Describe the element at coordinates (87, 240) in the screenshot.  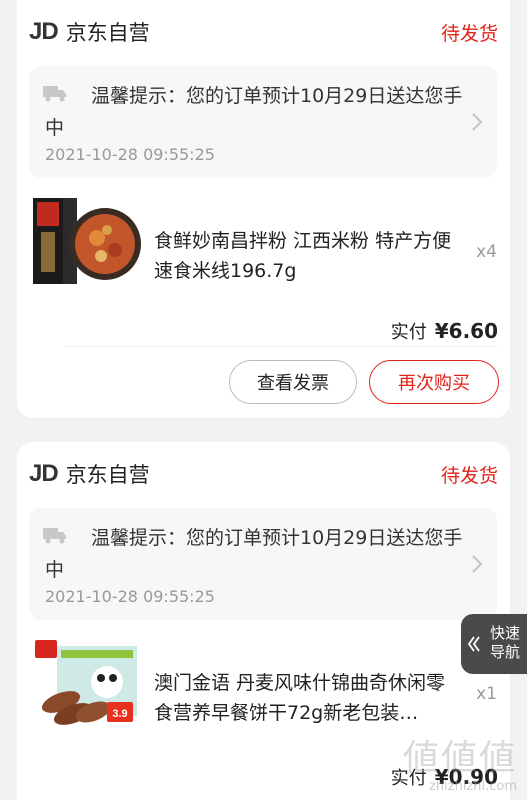
I see `product-thumbnail` at that location.